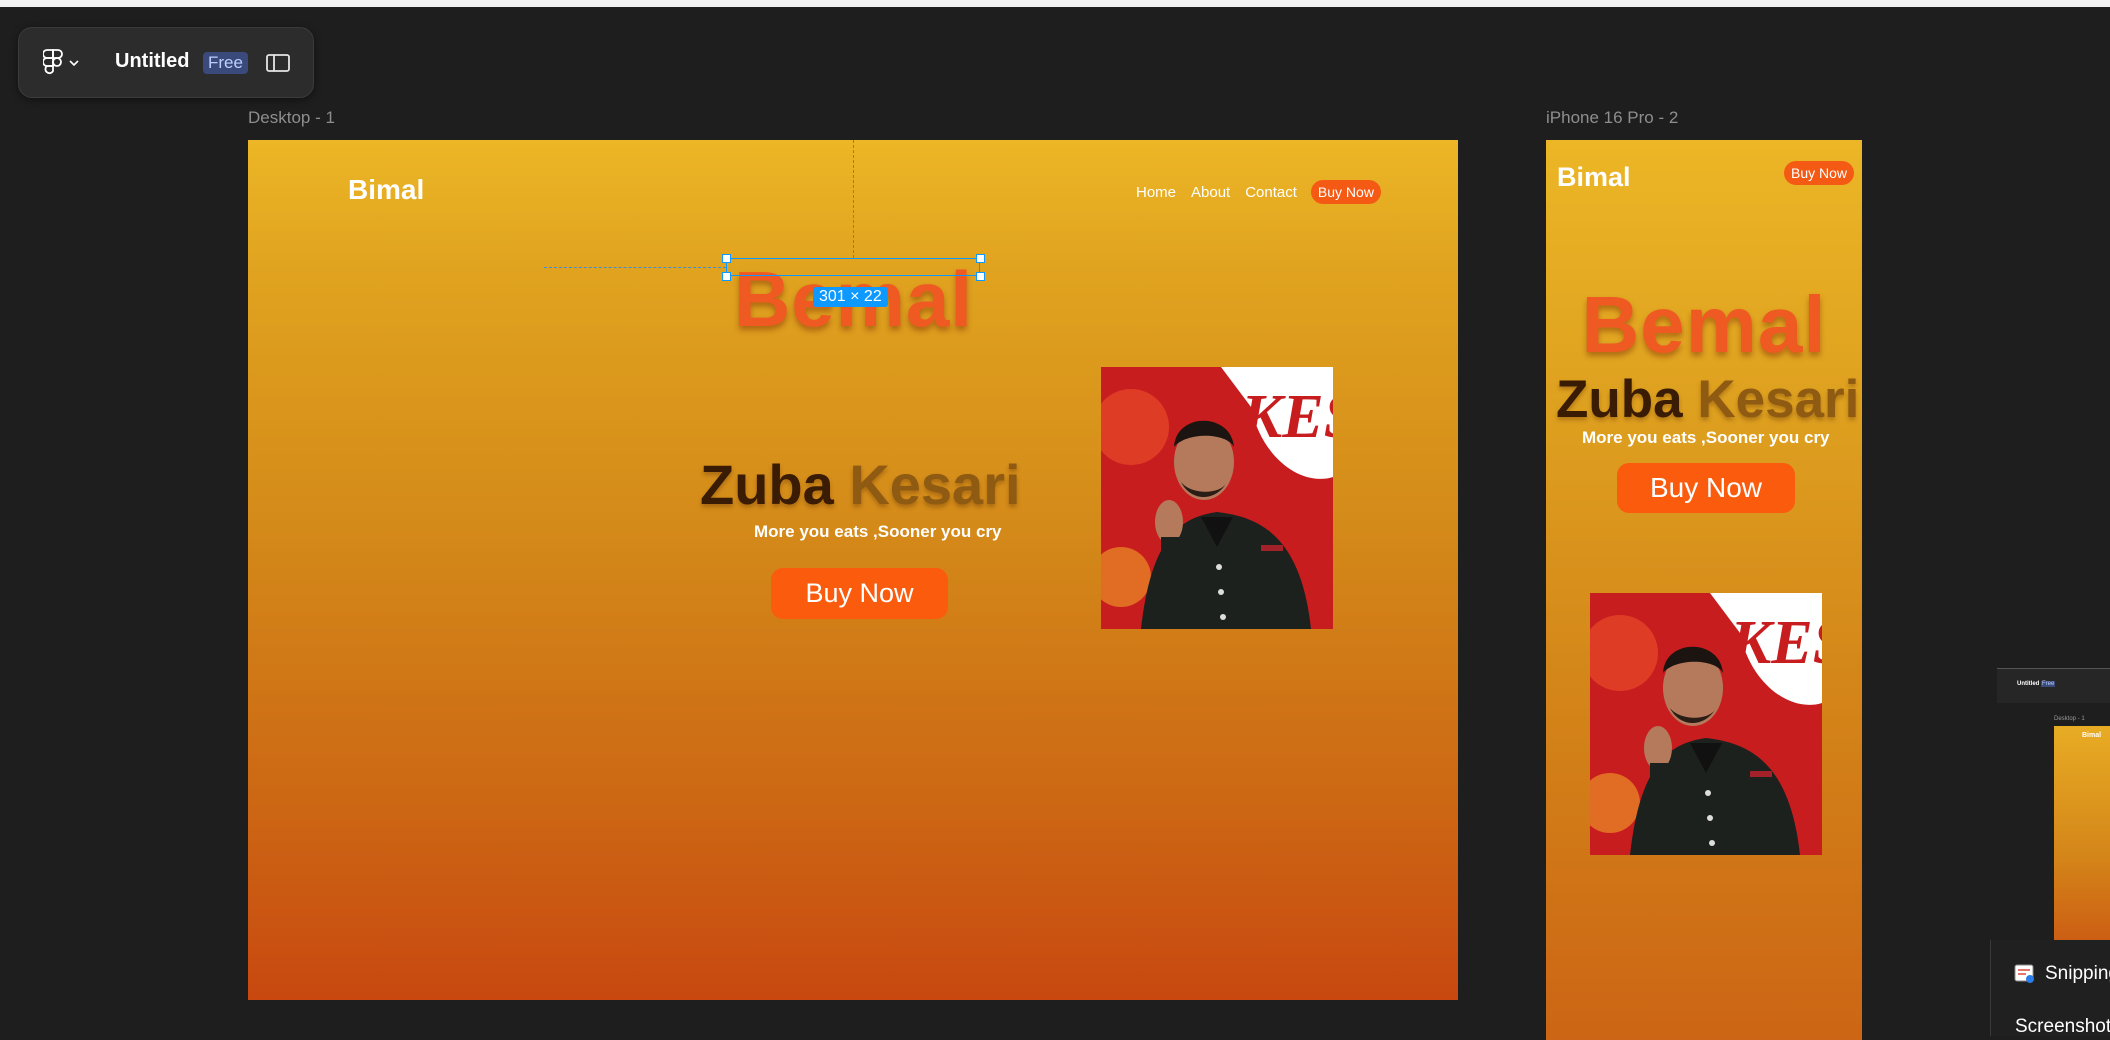  What do you see at coordinates (2048, 684) in the screenshot?
I see `thumbnail-badge: Free` at bounding box center [2048, 684].